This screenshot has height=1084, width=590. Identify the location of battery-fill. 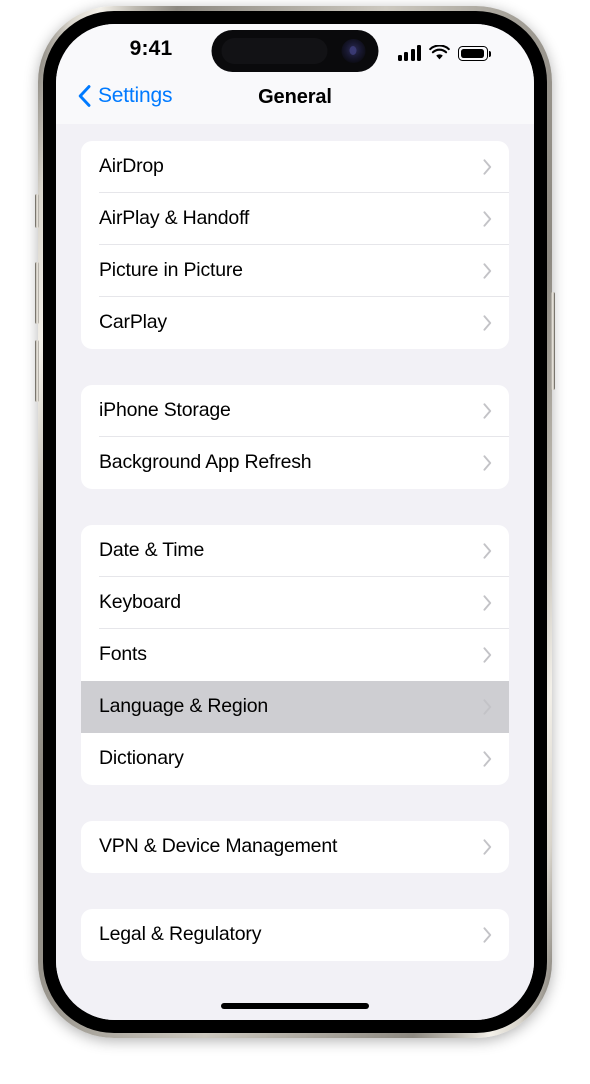
(472, 53).